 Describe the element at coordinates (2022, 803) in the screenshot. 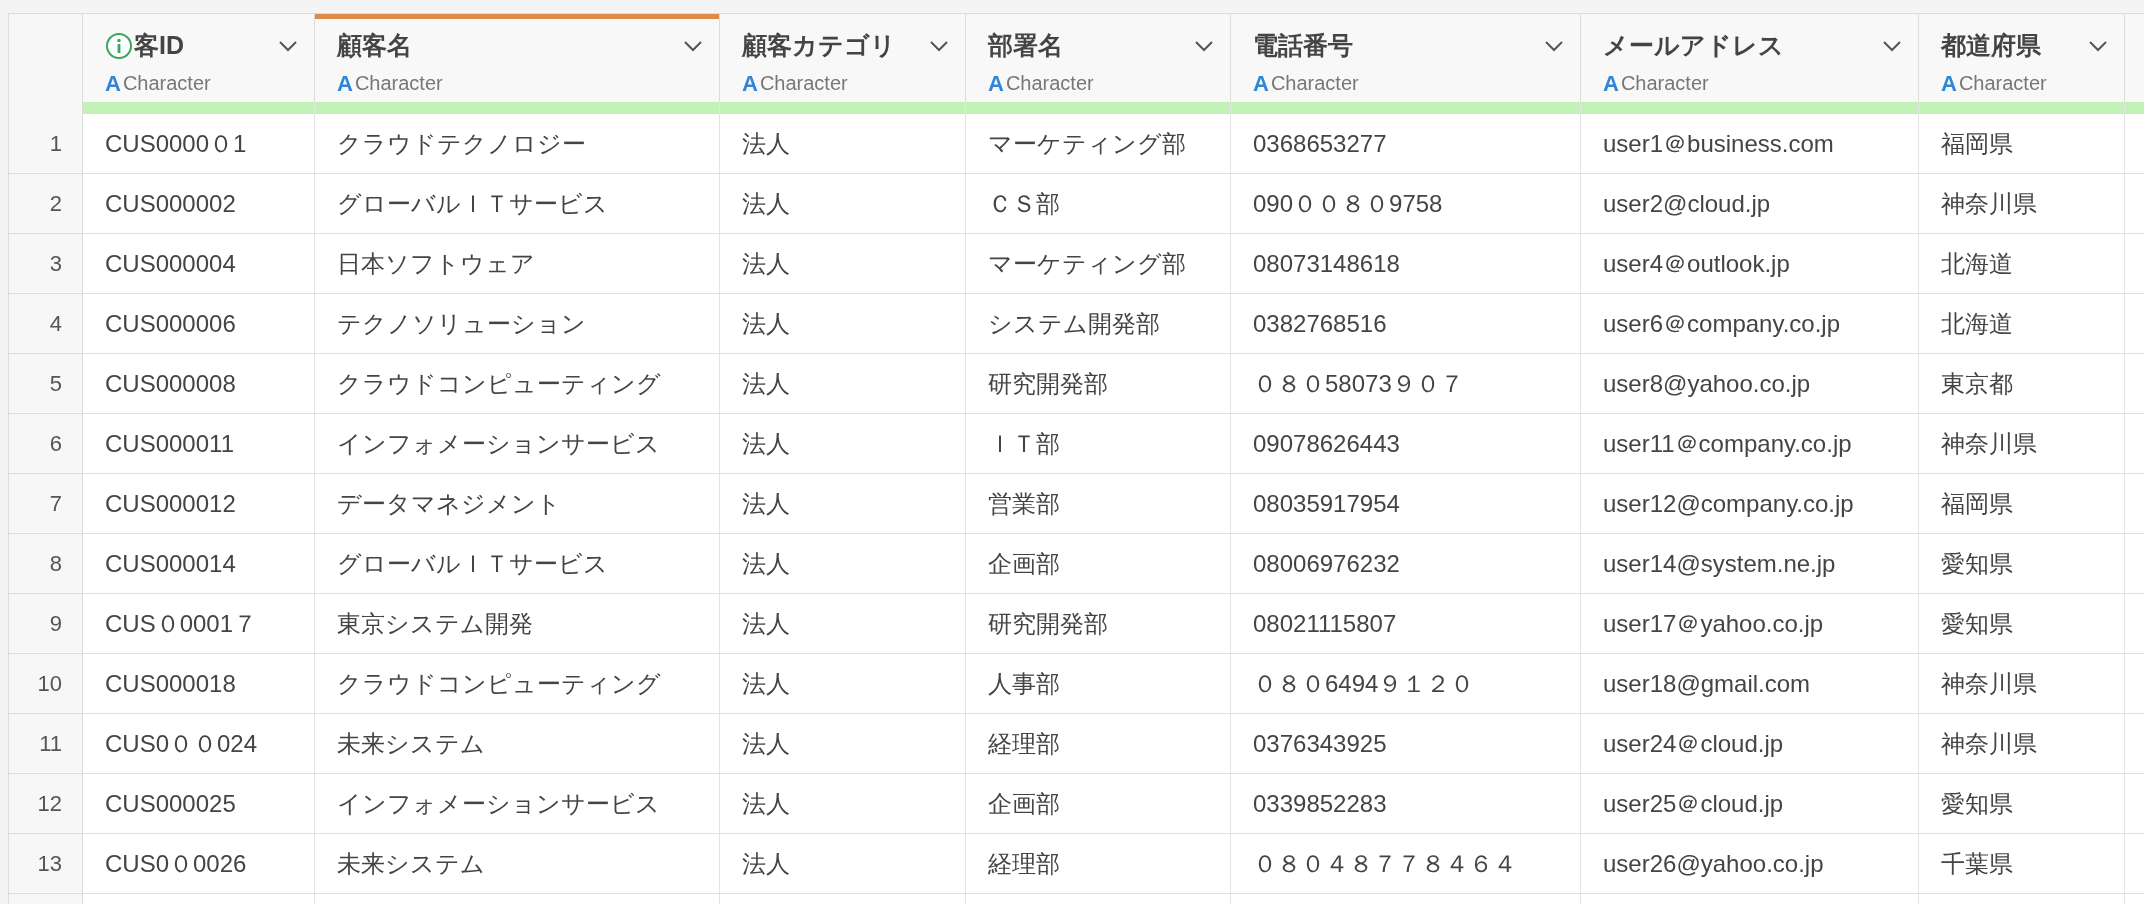

I see `table-cell: 愛知県` at that location.